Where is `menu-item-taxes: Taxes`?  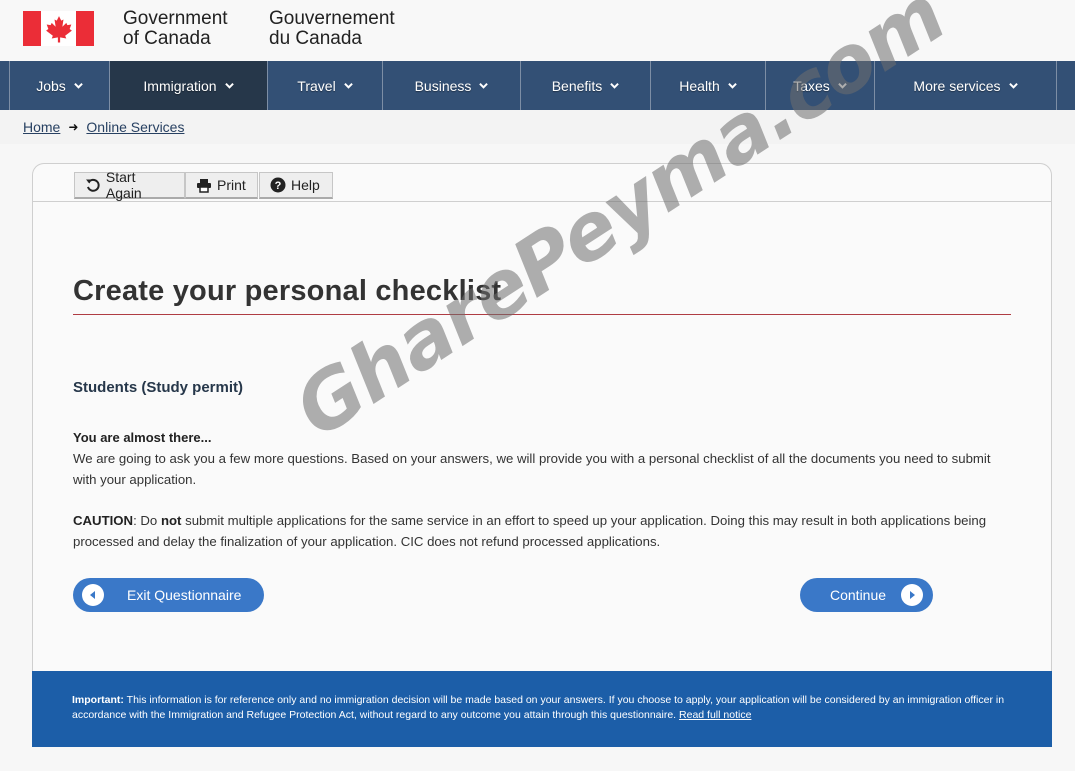
menu-item-taxes: Taxes is located at coordinates (820, 85).